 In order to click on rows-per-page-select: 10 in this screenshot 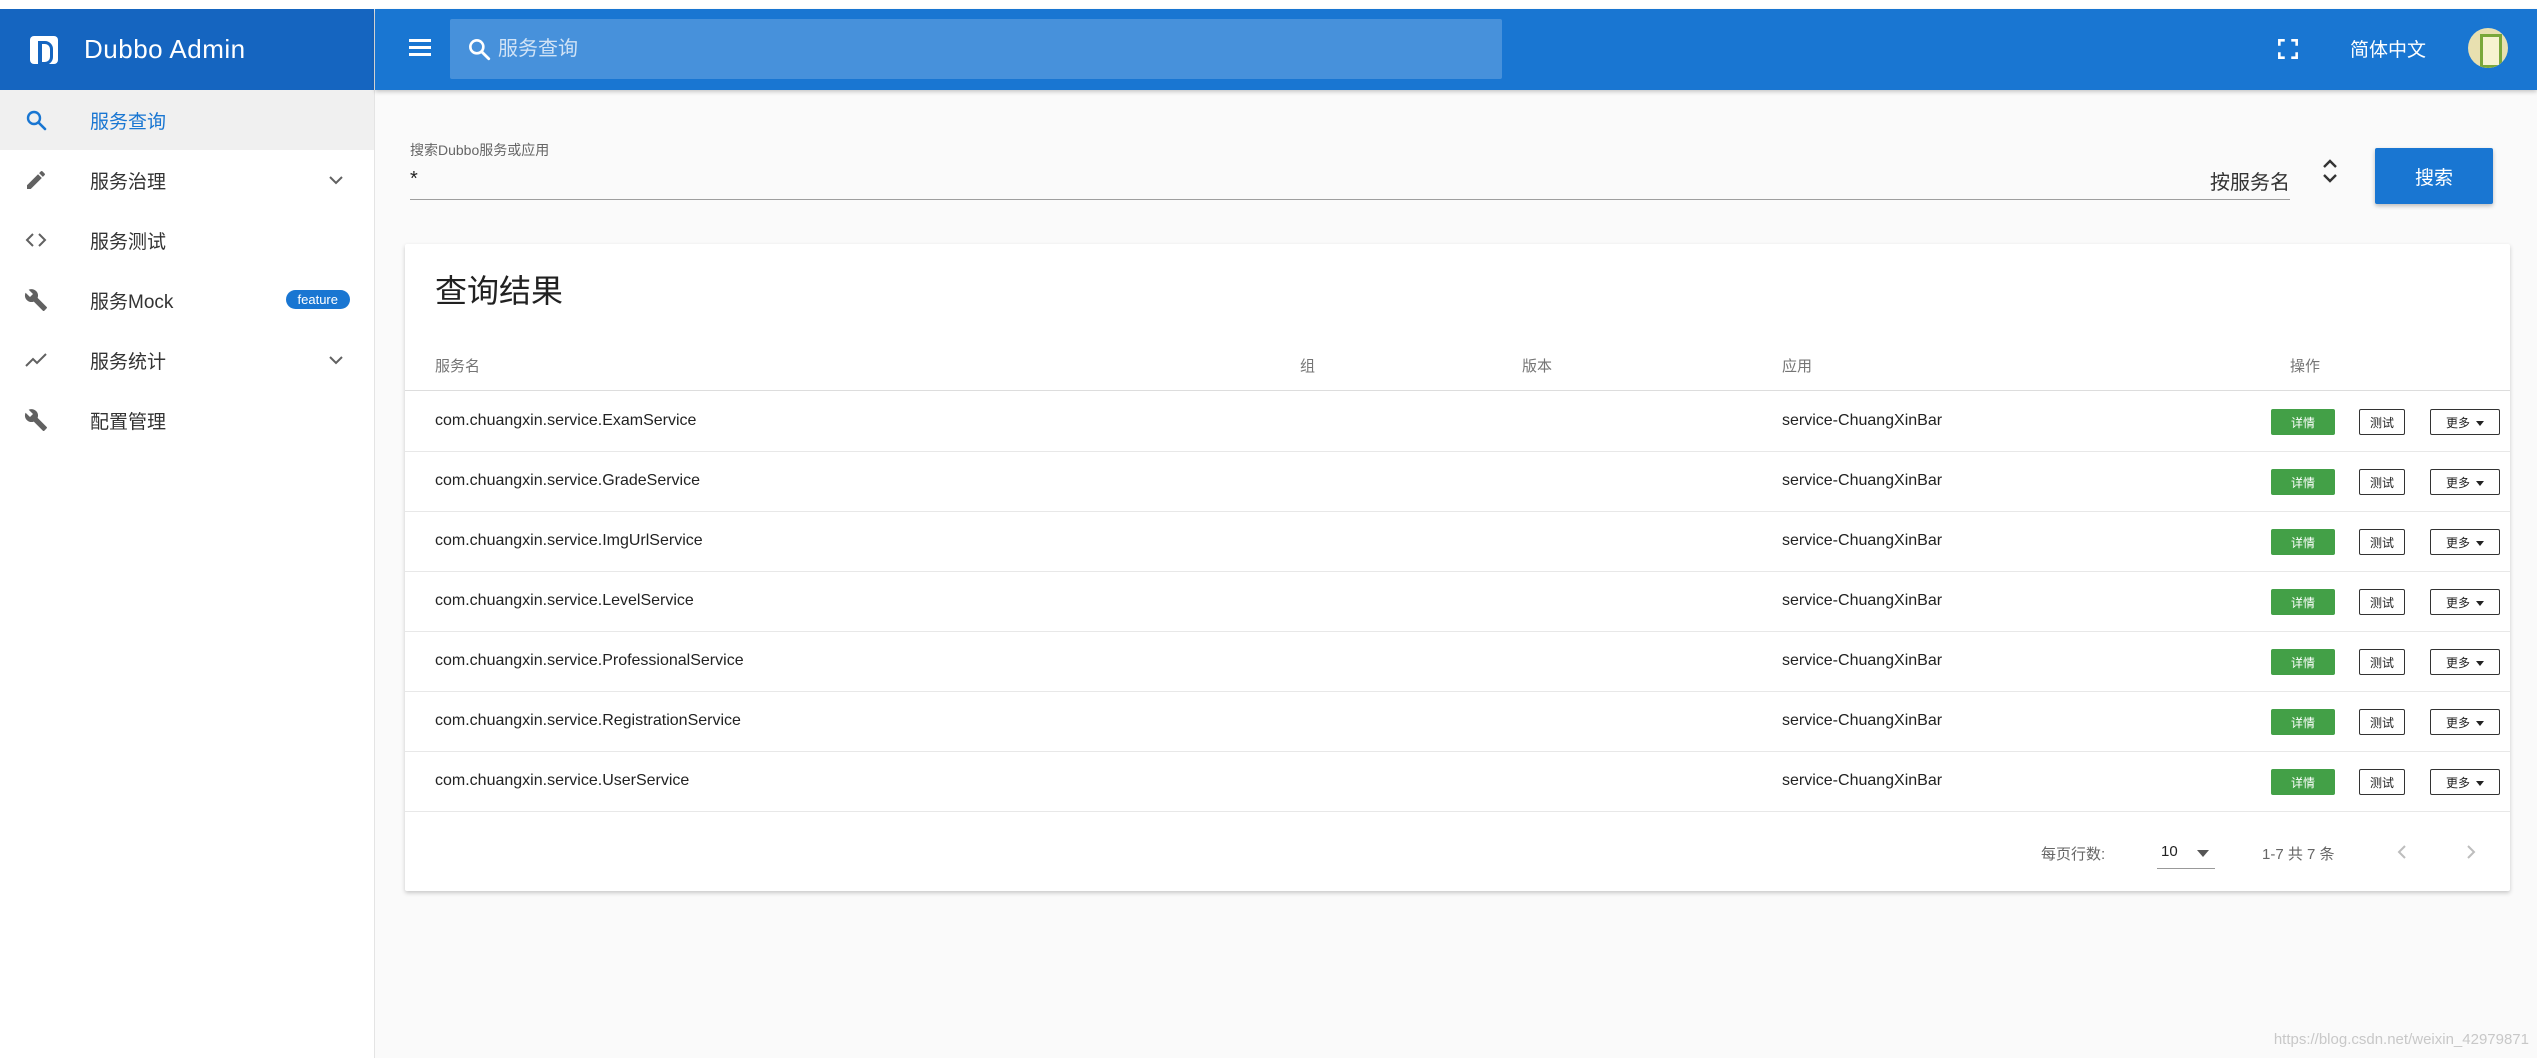, I will do `click(2186, 854)`.